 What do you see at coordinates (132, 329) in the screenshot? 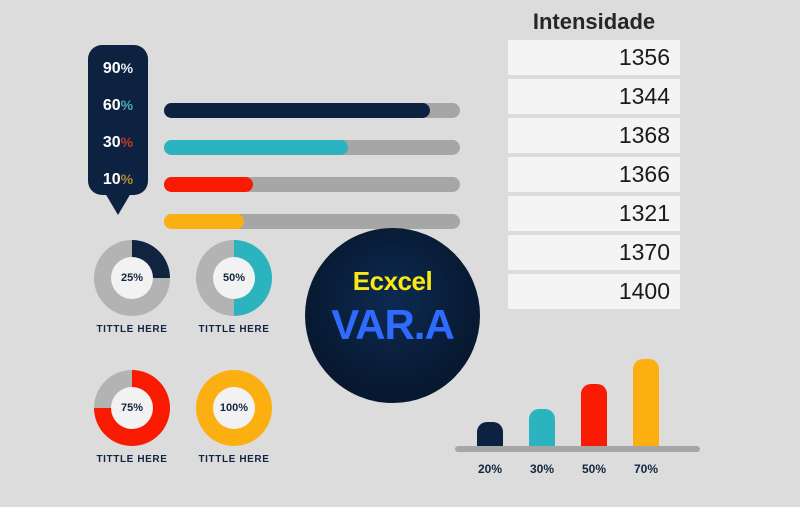
I see `donut-label-0: TITTLE HERE` at bounding box center [132, 329].